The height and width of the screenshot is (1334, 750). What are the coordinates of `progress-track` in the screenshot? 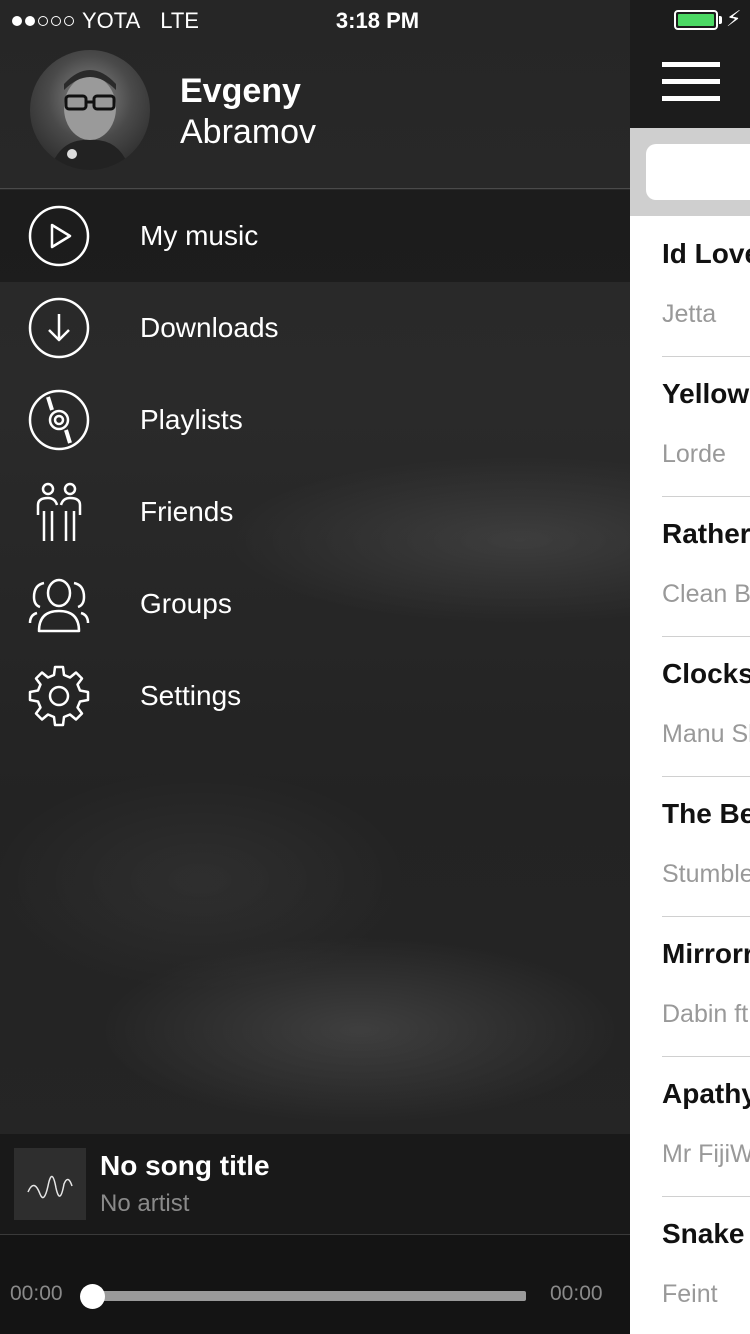 It's located at (309, 1296).